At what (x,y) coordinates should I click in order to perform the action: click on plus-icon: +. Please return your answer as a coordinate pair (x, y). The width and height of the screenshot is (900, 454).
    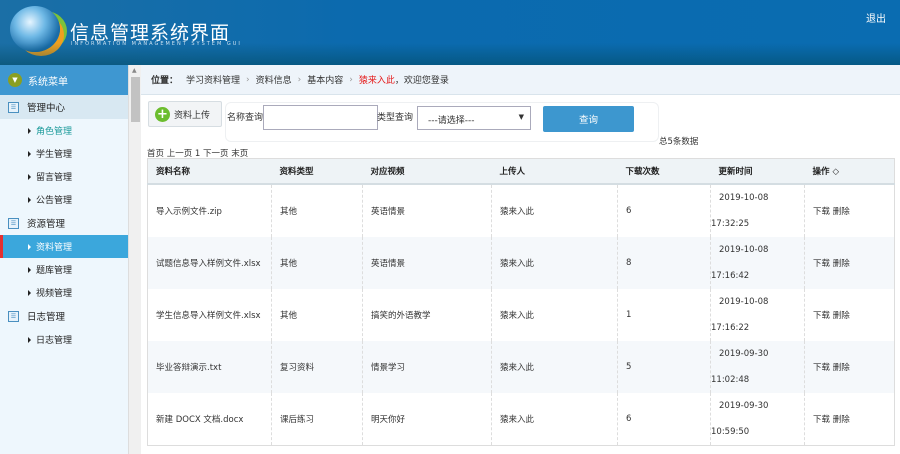
    Looking at the image, I should click on (162, 114).